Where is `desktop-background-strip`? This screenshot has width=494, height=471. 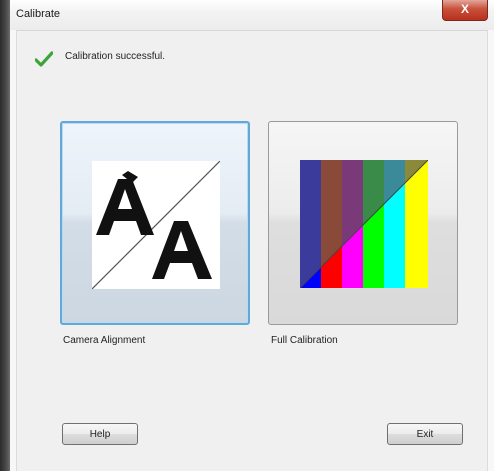
desktop-background-strip is located at coordinates (5, 235).